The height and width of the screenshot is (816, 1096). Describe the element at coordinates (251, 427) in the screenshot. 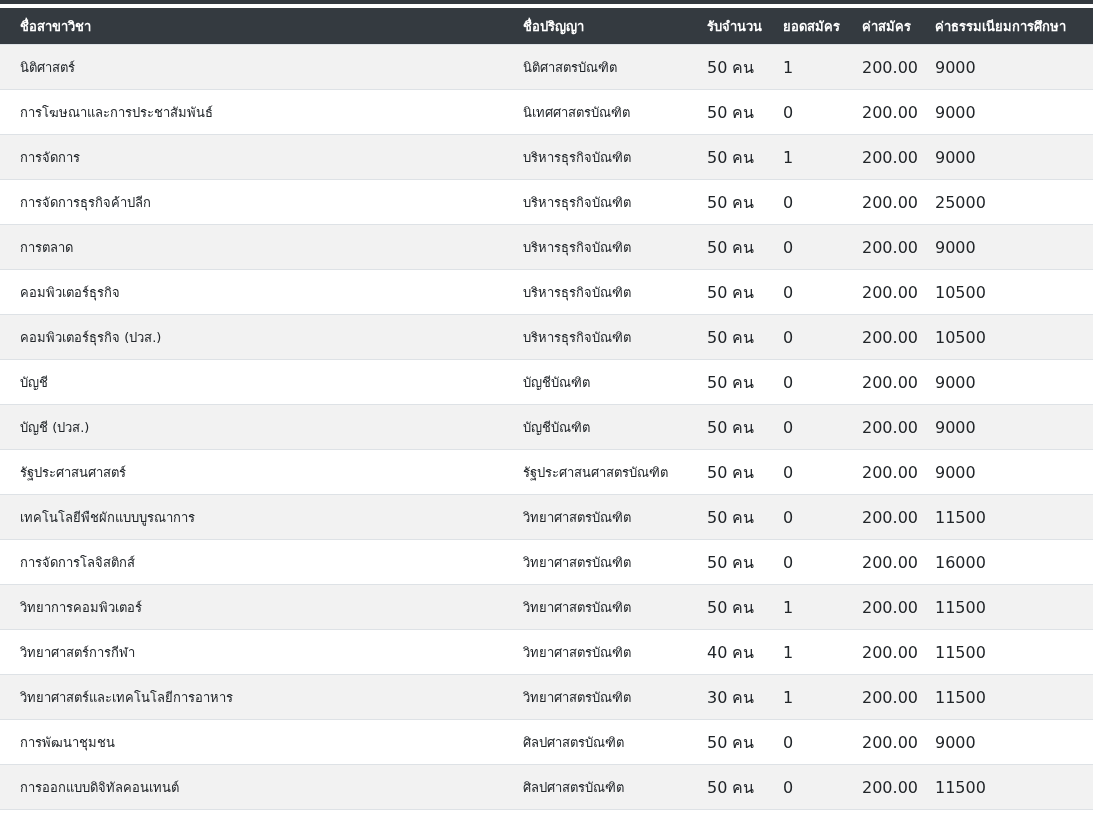

I see `table-cell: บัญชี (ปวส.)` at that location.